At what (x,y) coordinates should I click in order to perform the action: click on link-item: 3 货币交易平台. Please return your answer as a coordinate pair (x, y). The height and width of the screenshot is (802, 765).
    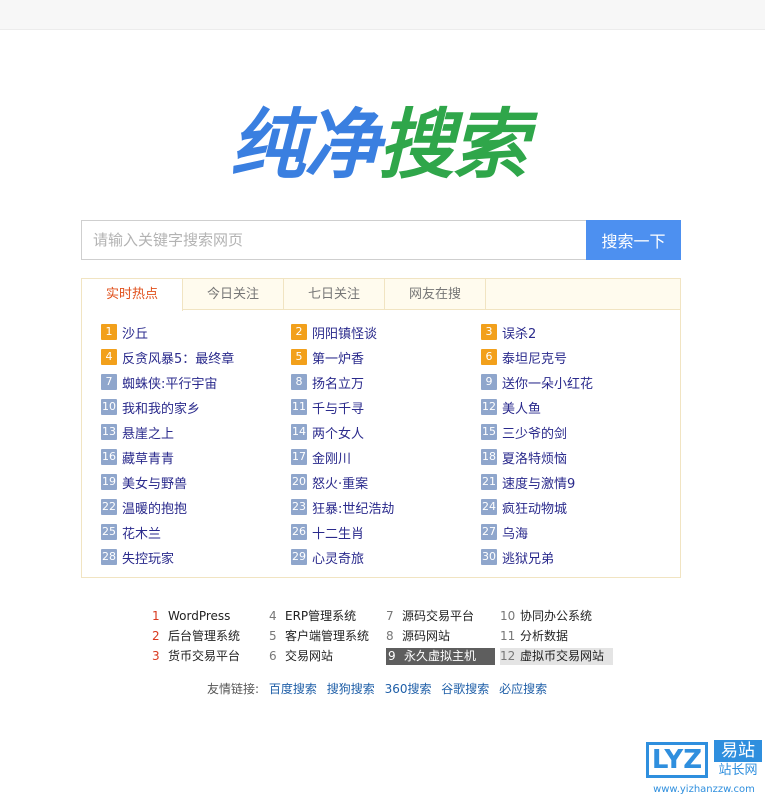
    Looking at the image, I should click on (196, 656).